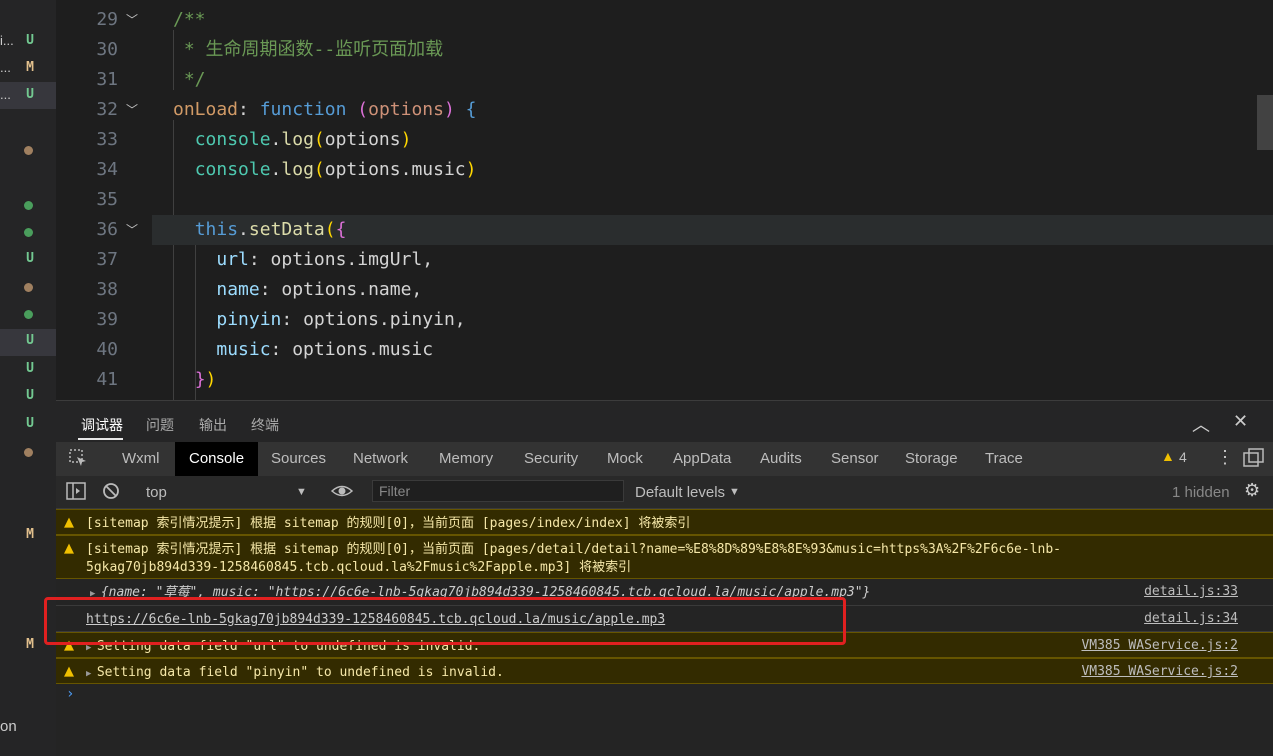 This screenshot has height=756, width=1273. Describe the element at coordinates (734, 492) in the screenshot. I see `log-levels-dropdown-icon: ▼` at that location.